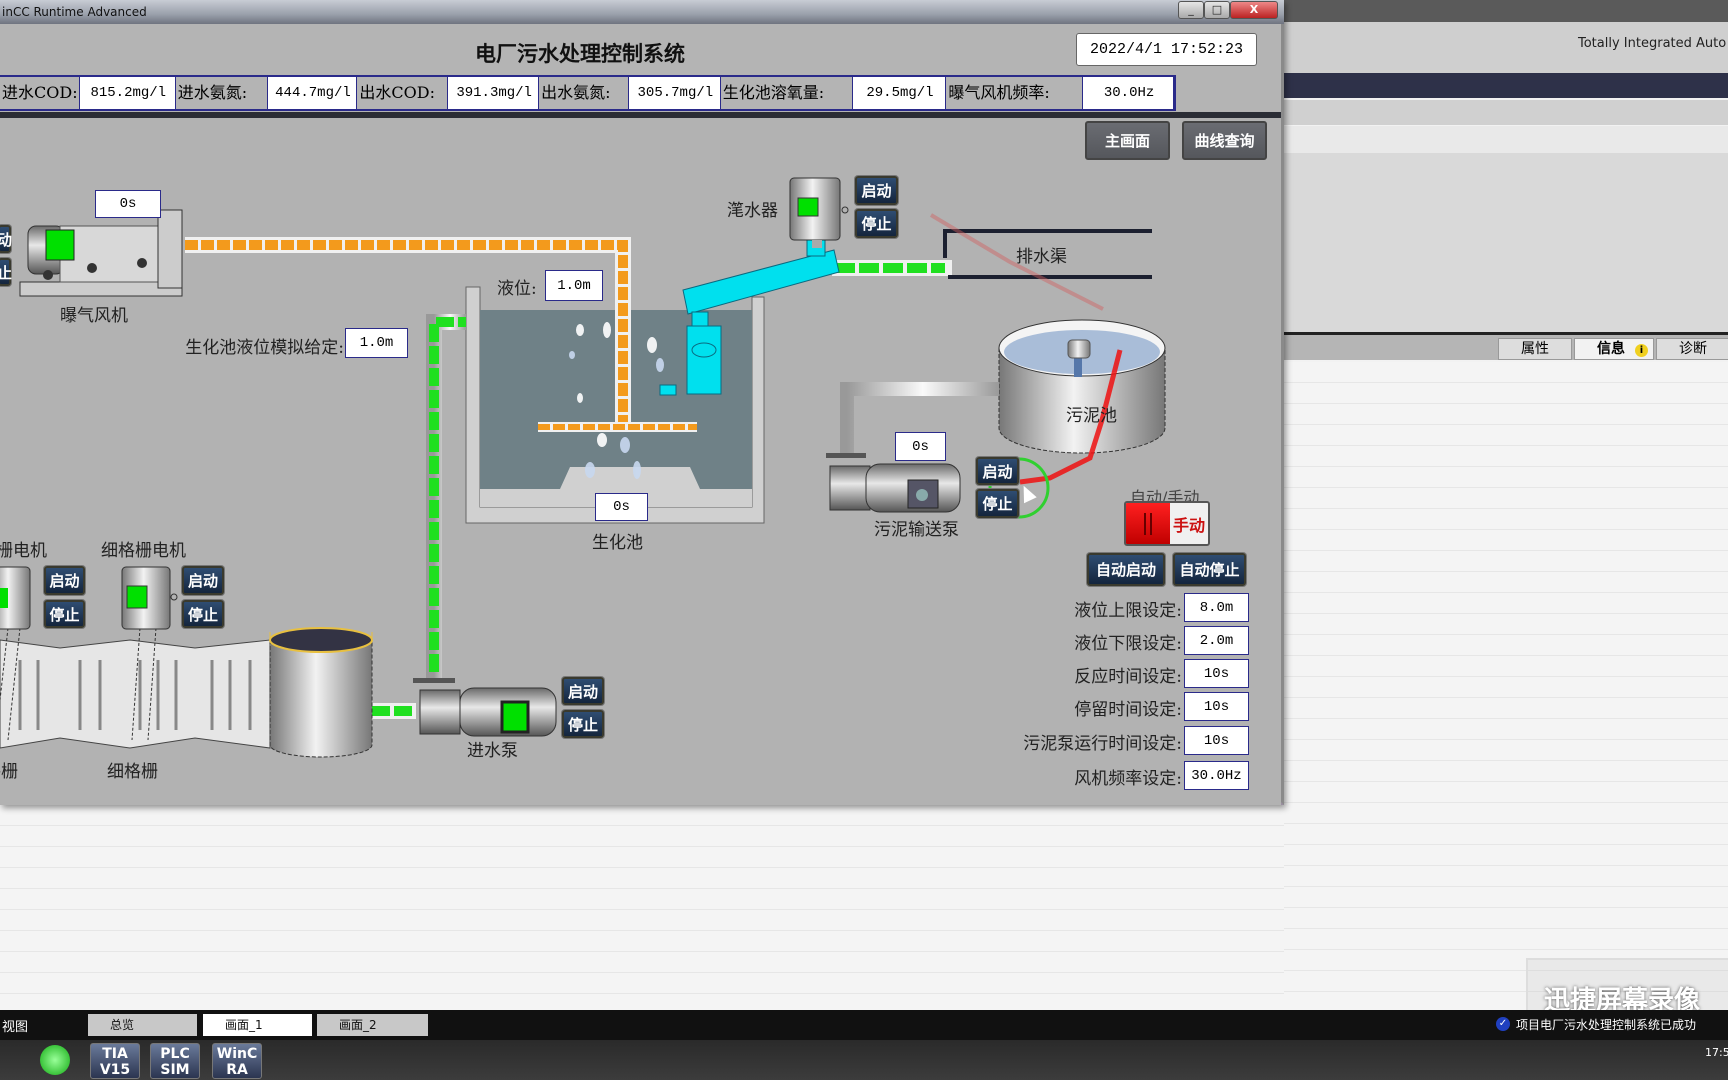 This screenshot has width=1728, height=1080. What do you see at coordinates (997, 503) in the screenshot?
I see `sludge-pump-stop-button: 停止` at bounding box center [997, 503].